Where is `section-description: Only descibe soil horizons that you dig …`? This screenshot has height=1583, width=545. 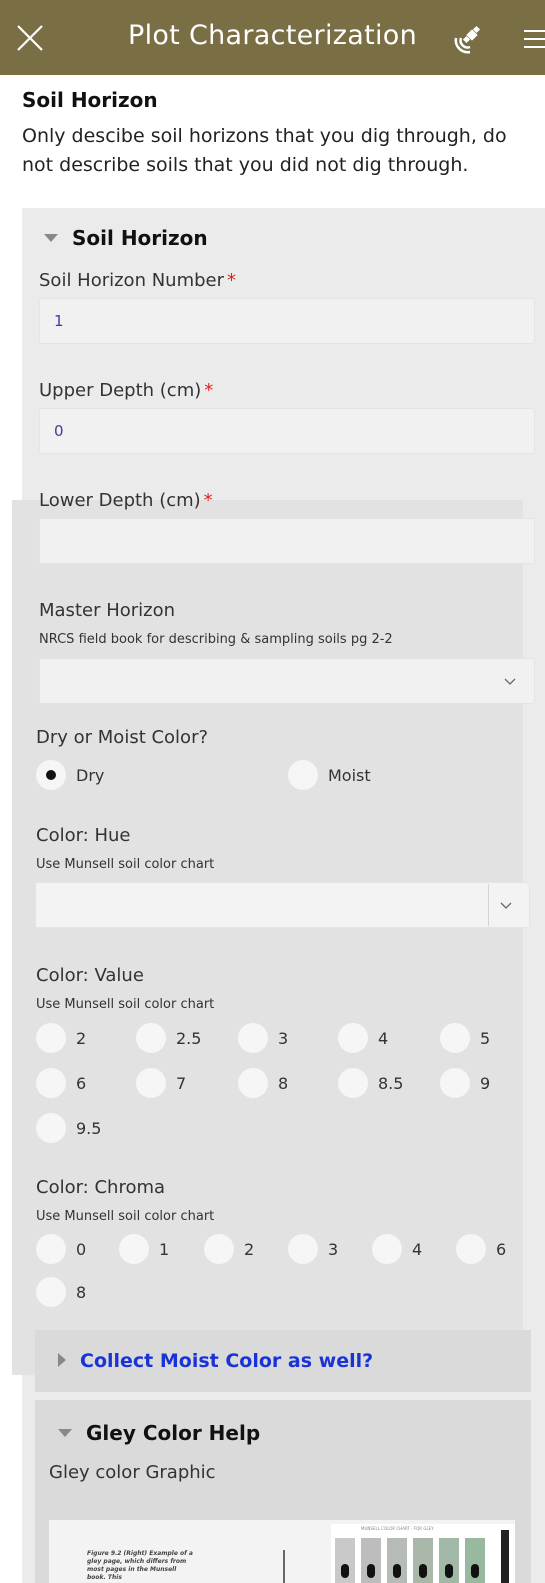 section-description: Only descibe soil horizons that you dig … is located at coordinates (264, 150).